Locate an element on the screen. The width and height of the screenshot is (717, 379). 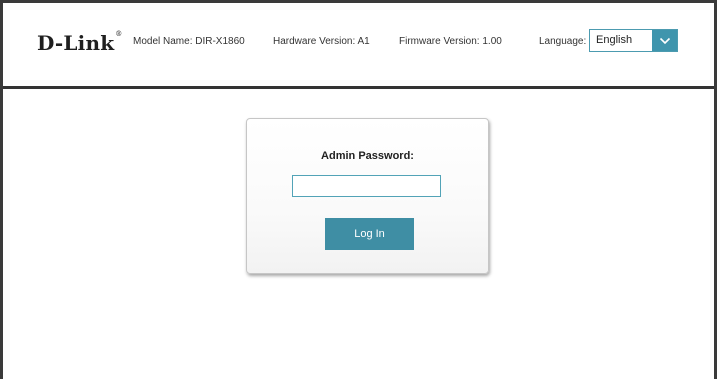
hardware-version-text: Hardware Version: A1 is located at coordinates (321, 41).